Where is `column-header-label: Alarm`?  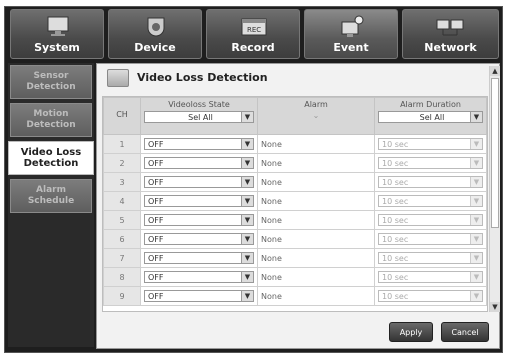 column-header-label: Alarm is located at coordinates (316, 104).